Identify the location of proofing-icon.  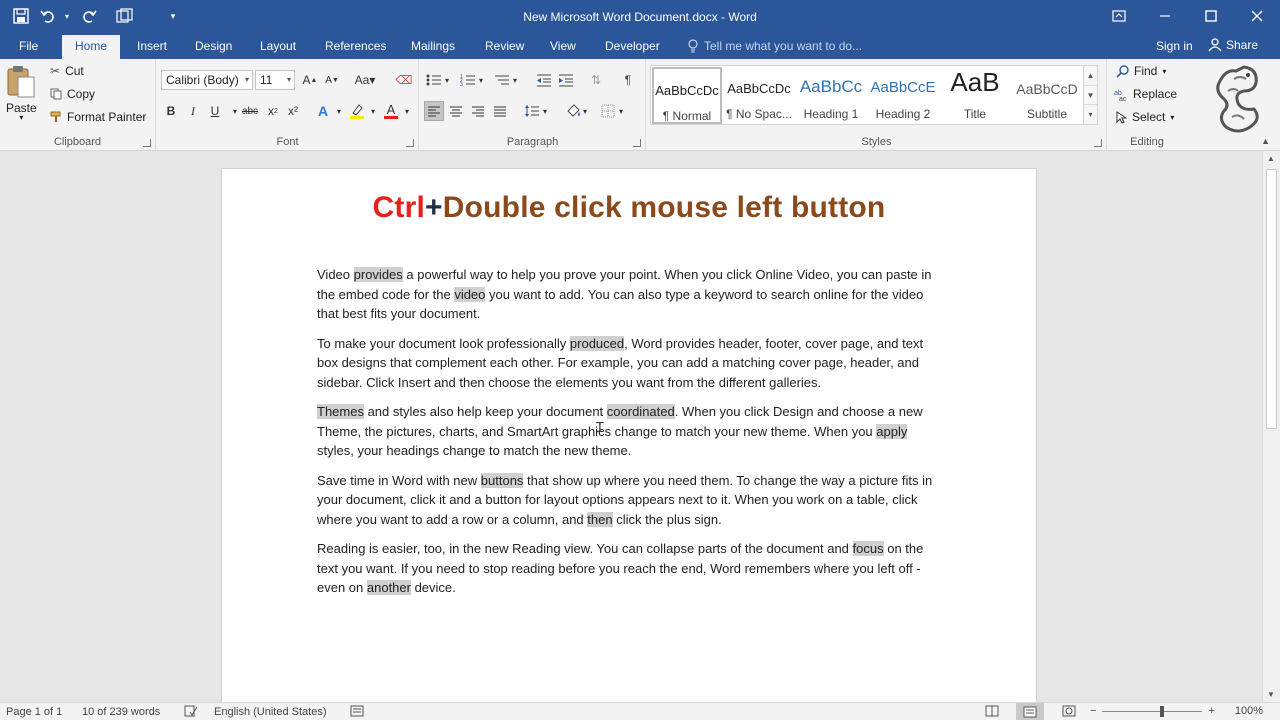
(191, 712).